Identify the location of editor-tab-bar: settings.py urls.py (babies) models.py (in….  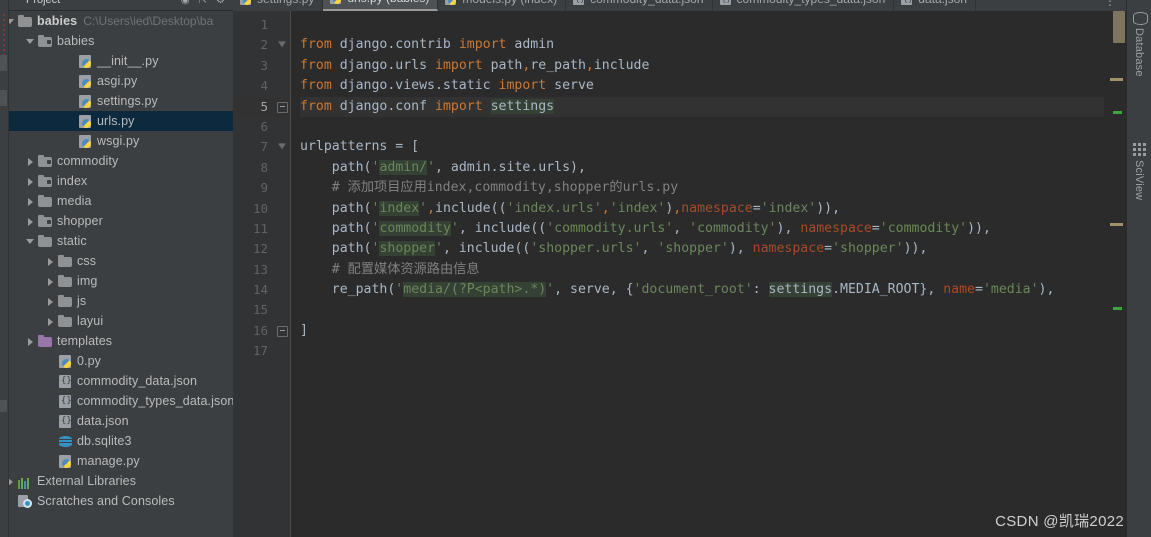
(679, 5).